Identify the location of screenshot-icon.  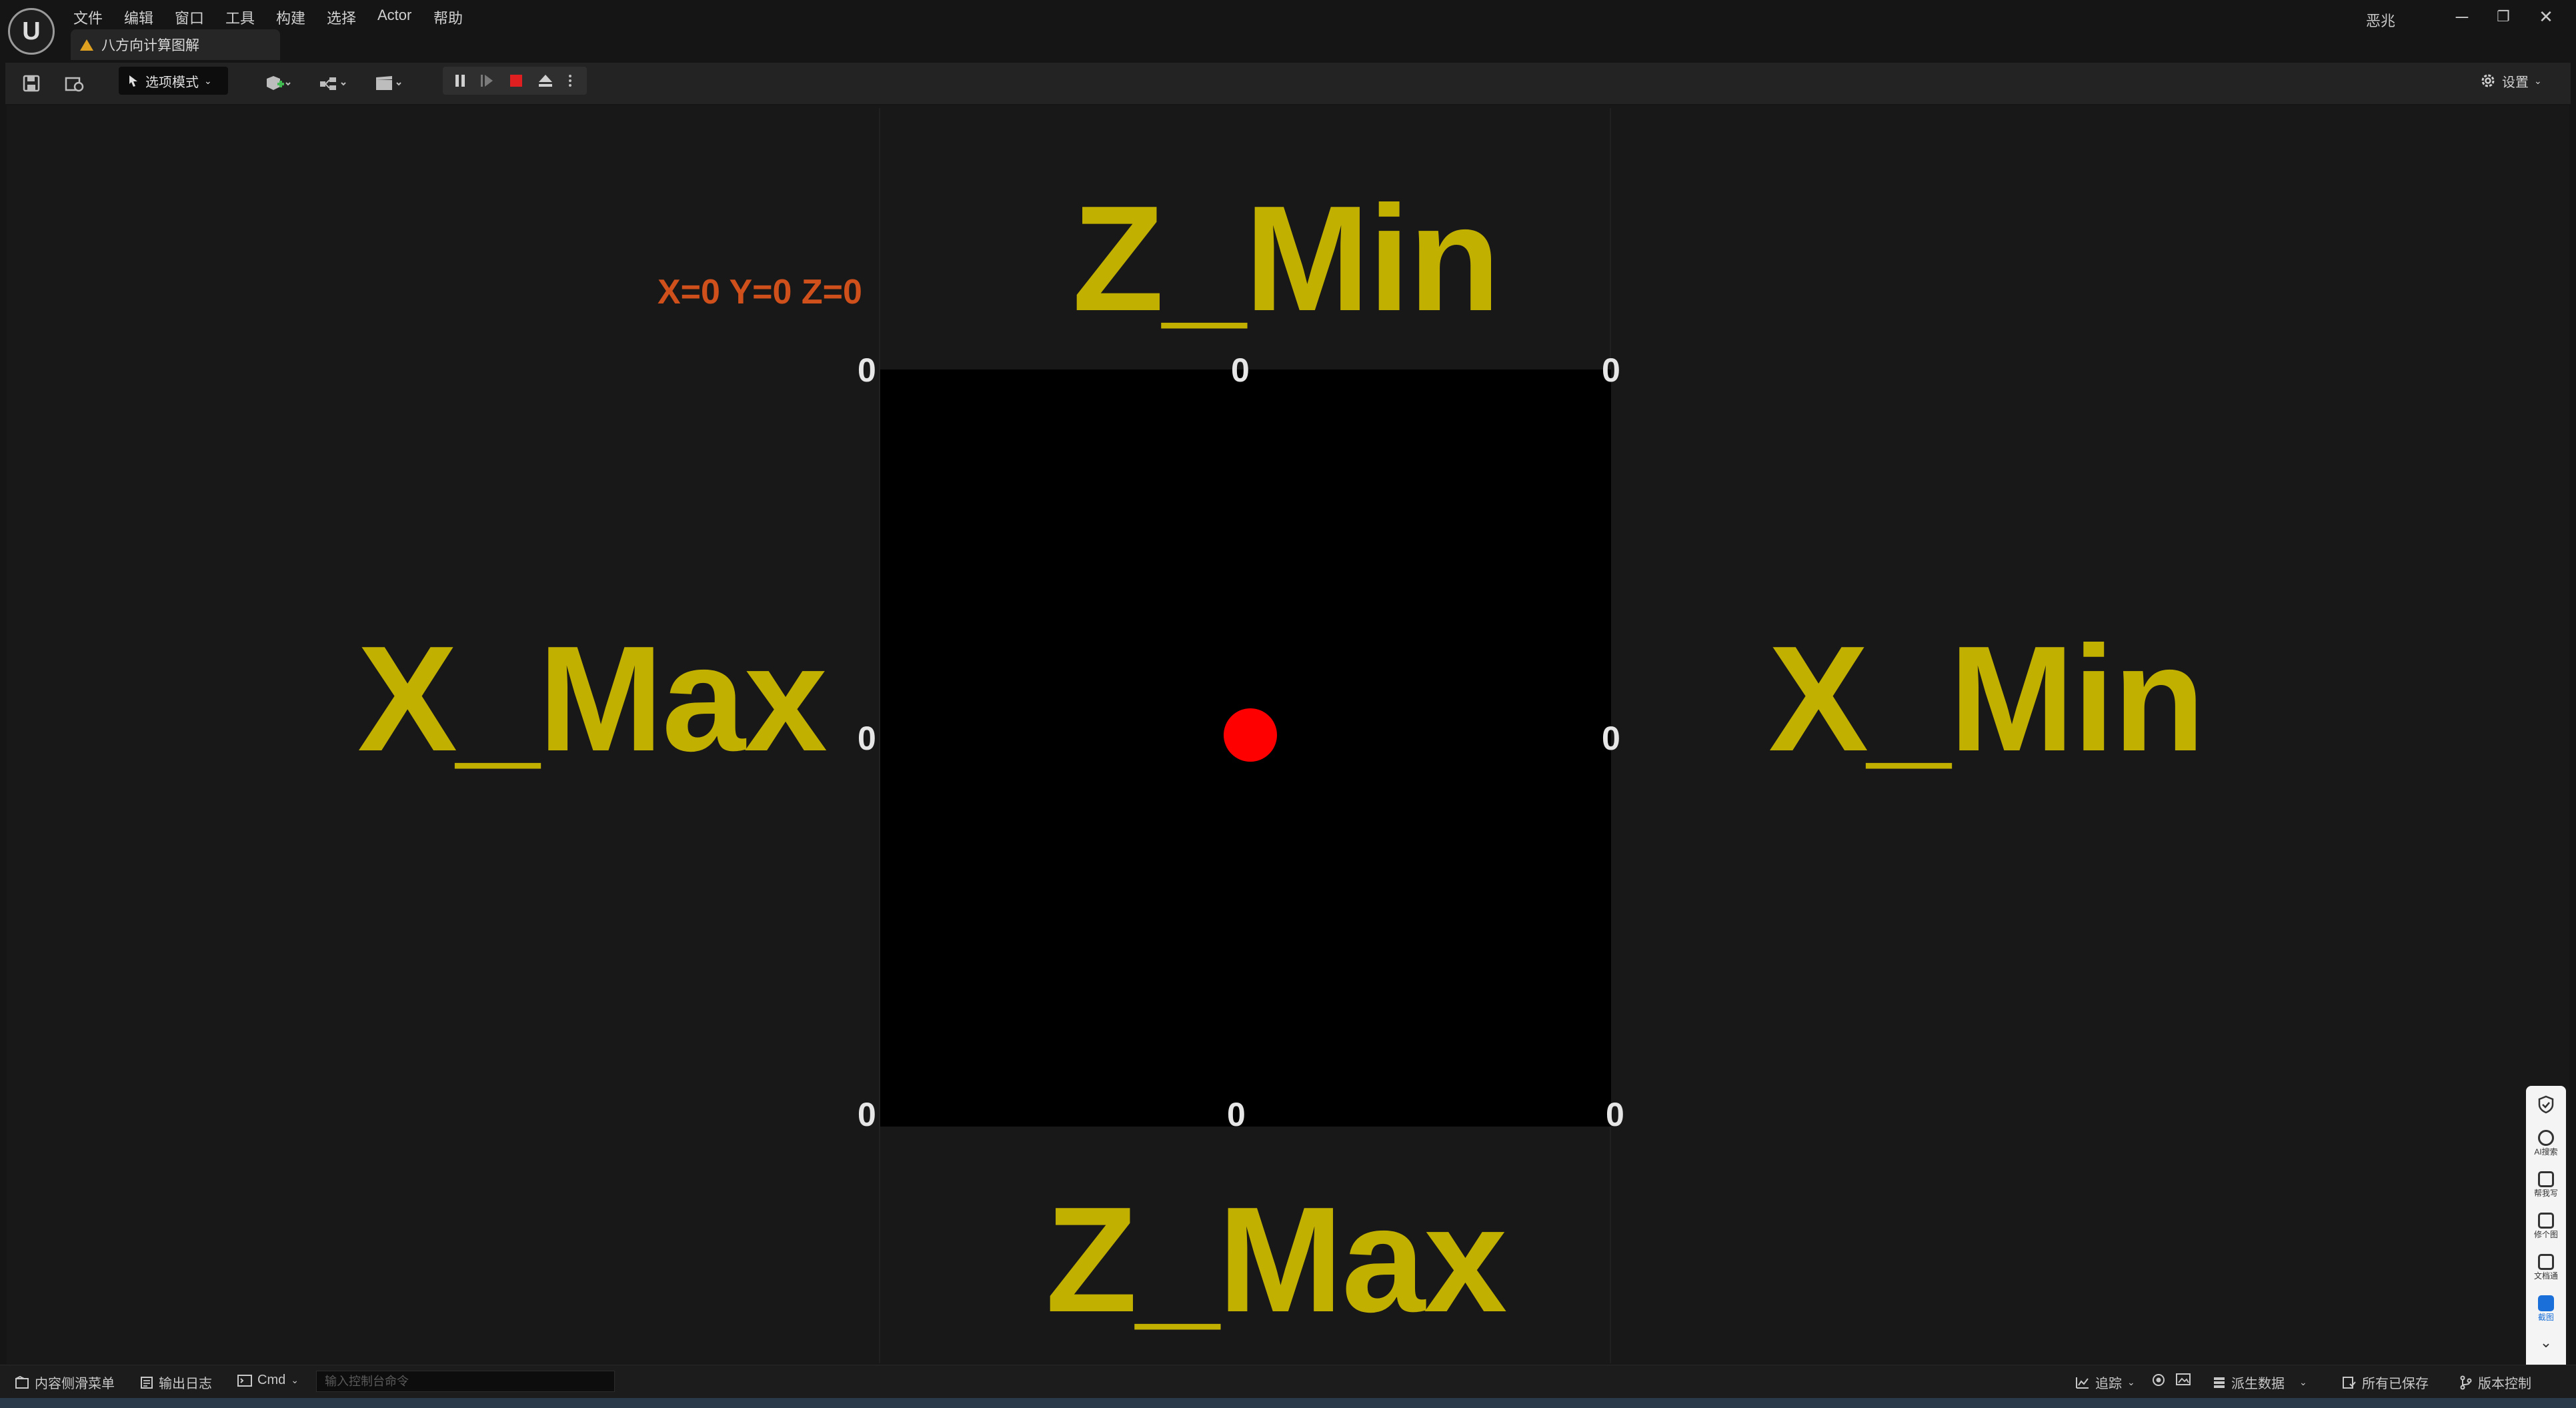
(2183, 1379).